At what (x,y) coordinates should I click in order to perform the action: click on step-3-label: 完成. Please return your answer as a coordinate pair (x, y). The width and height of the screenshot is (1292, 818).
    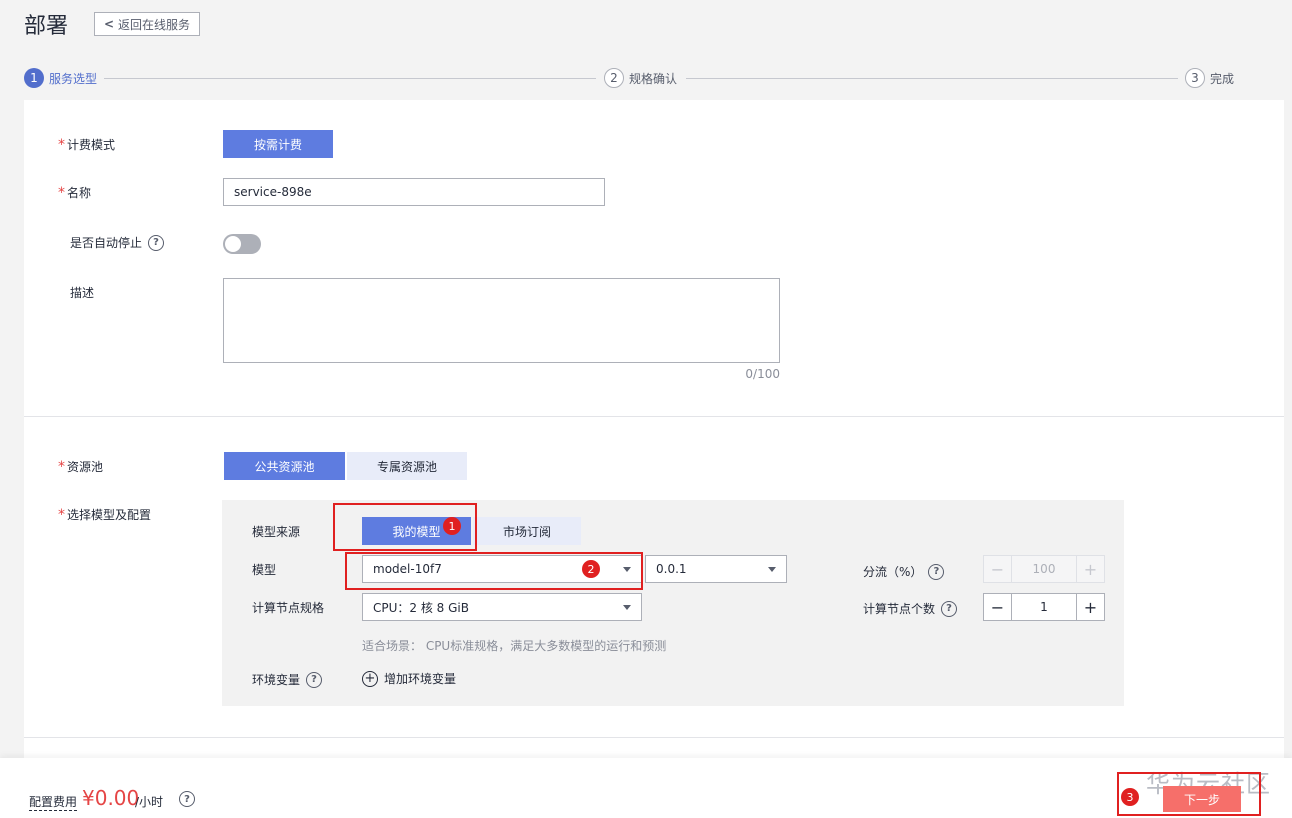
    Looking at the image, I should click on (1222, 78).